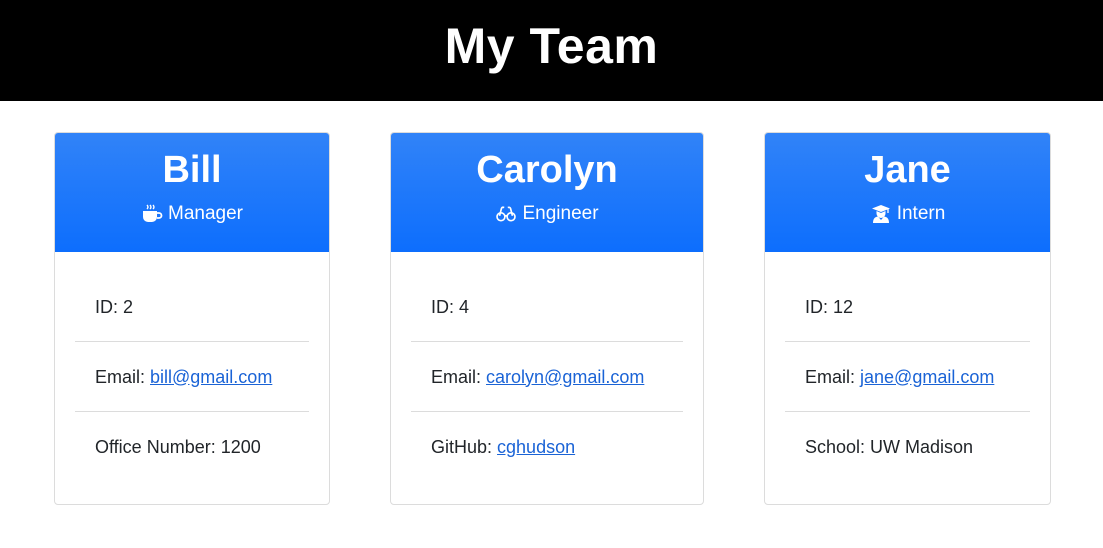 This screenshot has height=548, width=1103. I want to click on id-value: 12, so click(843, 306).